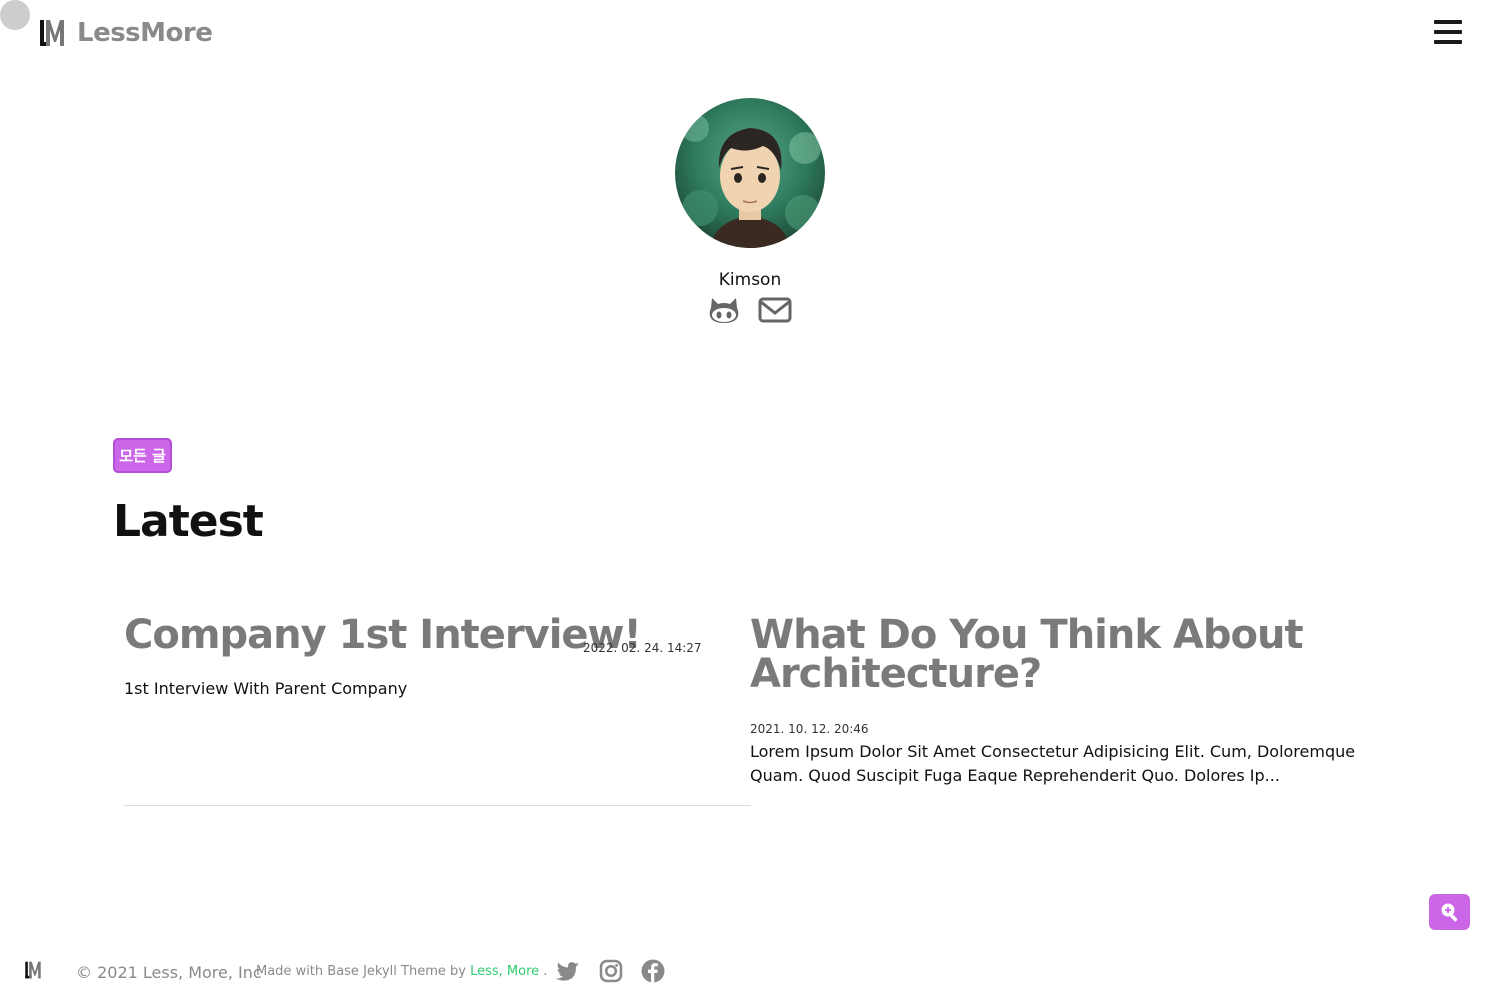  Describe the element at coordinates (145, 33) in the screenshot. I see `brand-name: LessMore` at that location.